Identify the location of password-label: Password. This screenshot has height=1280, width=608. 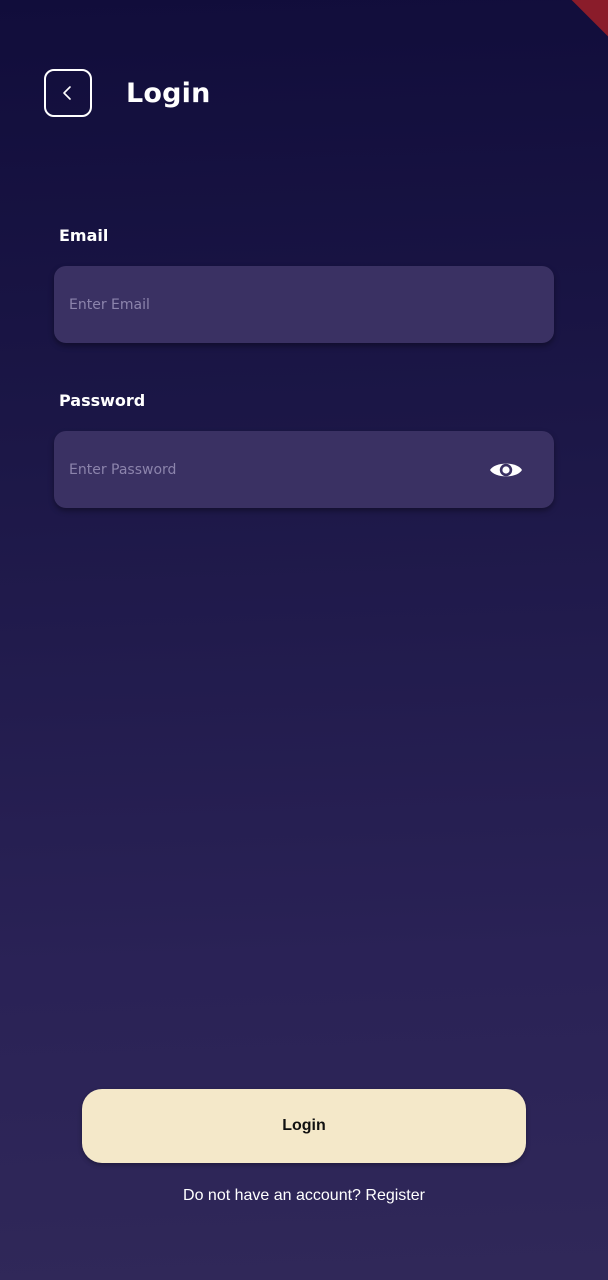
(102, 400).